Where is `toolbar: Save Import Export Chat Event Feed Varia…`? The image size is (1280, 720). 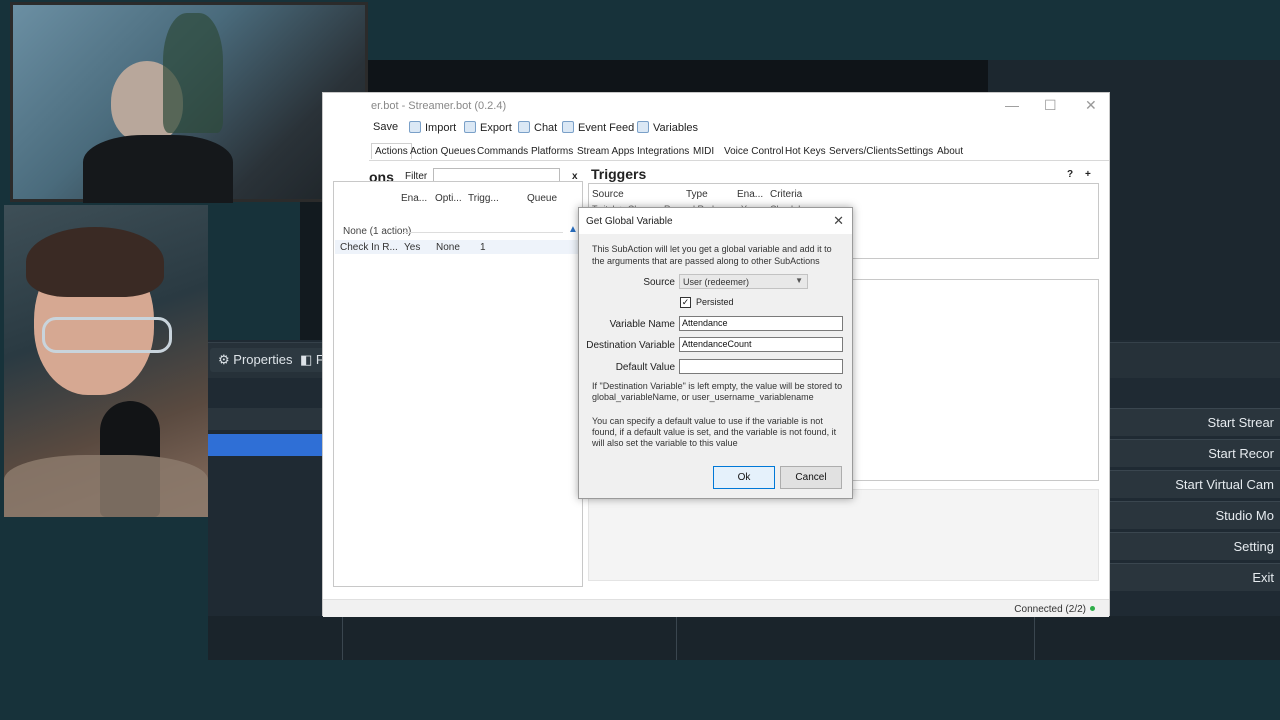
toolbar: Save Import Export Chat Event Feed Varia… is located at coordinates (716, 128).